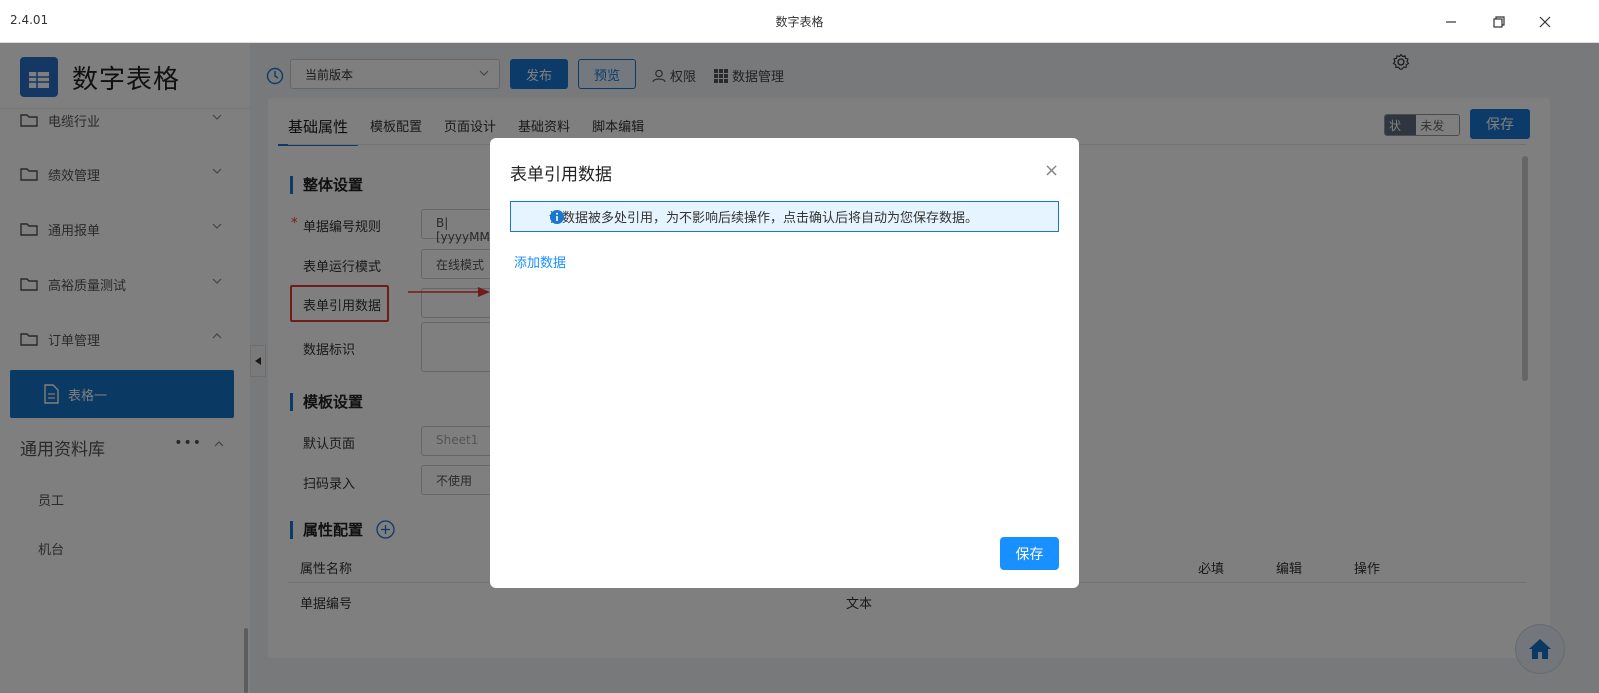 This screenshot has height=693, width=1599. Describe the element at coordinates (763, 216) in the screenshot. I see `info-alert-text: 该数据被多处引用，为不影响后续操作，点击确认后将自动为您保存数据。` at that location.